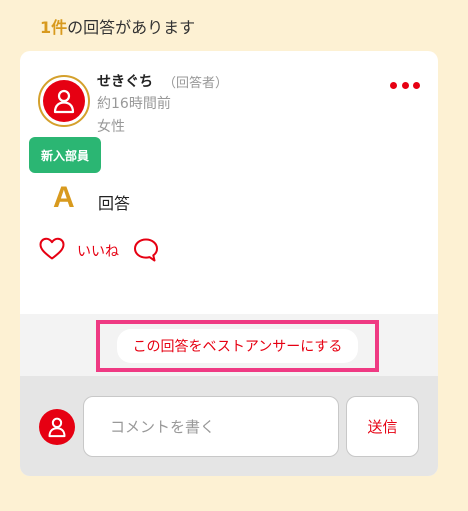 The image size is (468, 511). What do you see at coordinates (98, 251) in the screenshot?
I see `like-button: いいね` at bounding box center [98, 251].